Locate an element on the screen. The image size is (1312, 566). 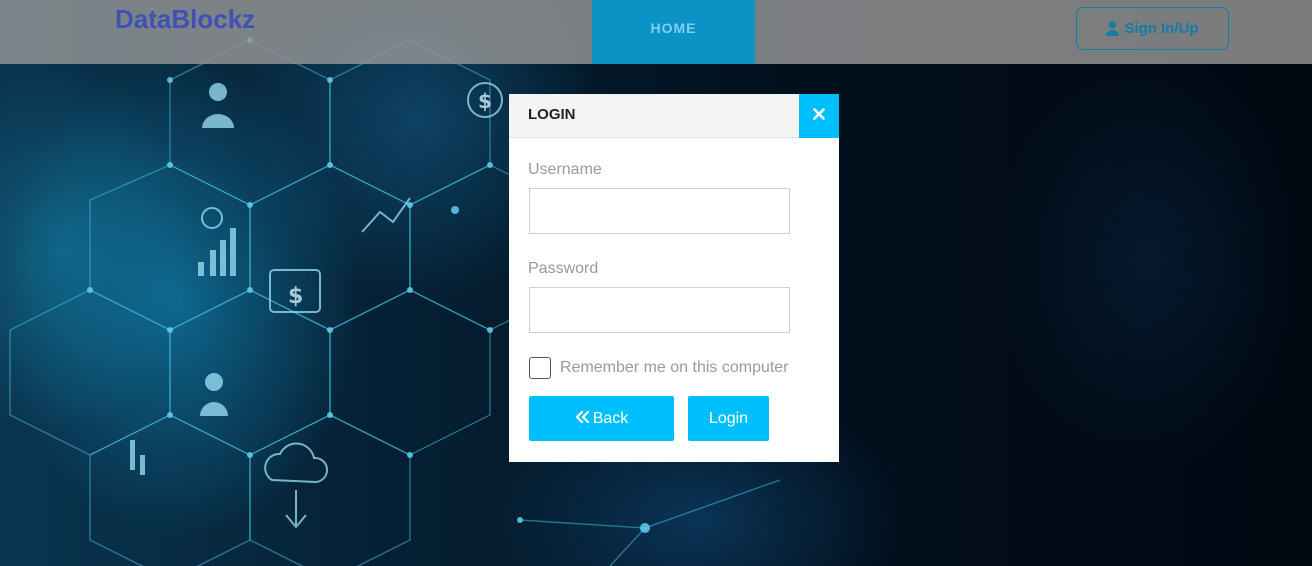
login-button-label: Login is located at coordinates (728, 418).